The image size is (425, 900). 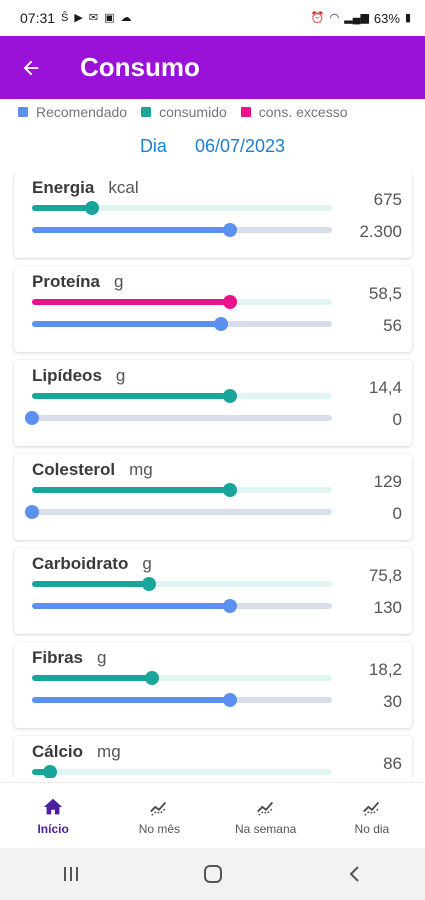 What do you see at coordinates (213, 757) in the screenshot?
I see `nutrient-card-calcio: Cálcio mg 86` at bounding box center [213, 757].